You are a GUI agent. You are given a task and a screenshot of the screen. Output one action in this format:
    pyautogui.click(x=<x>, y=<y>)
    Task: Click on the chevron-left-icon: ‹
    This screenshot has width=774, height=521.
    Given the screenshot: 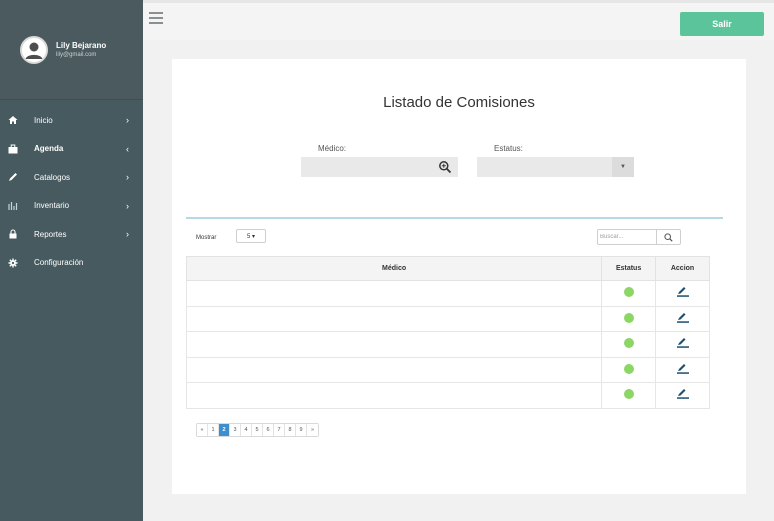 What is the action you would take?
    pyautogui.click(x=127, y=148)
    